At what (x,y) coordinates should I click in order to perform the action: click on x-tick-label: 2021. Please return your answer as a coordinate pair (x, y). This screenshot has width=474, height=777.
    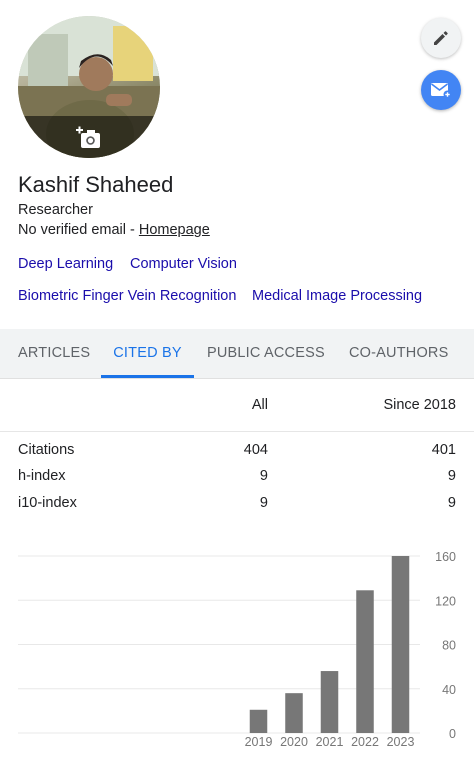
    Looking at the image, I should click on (330, 742).